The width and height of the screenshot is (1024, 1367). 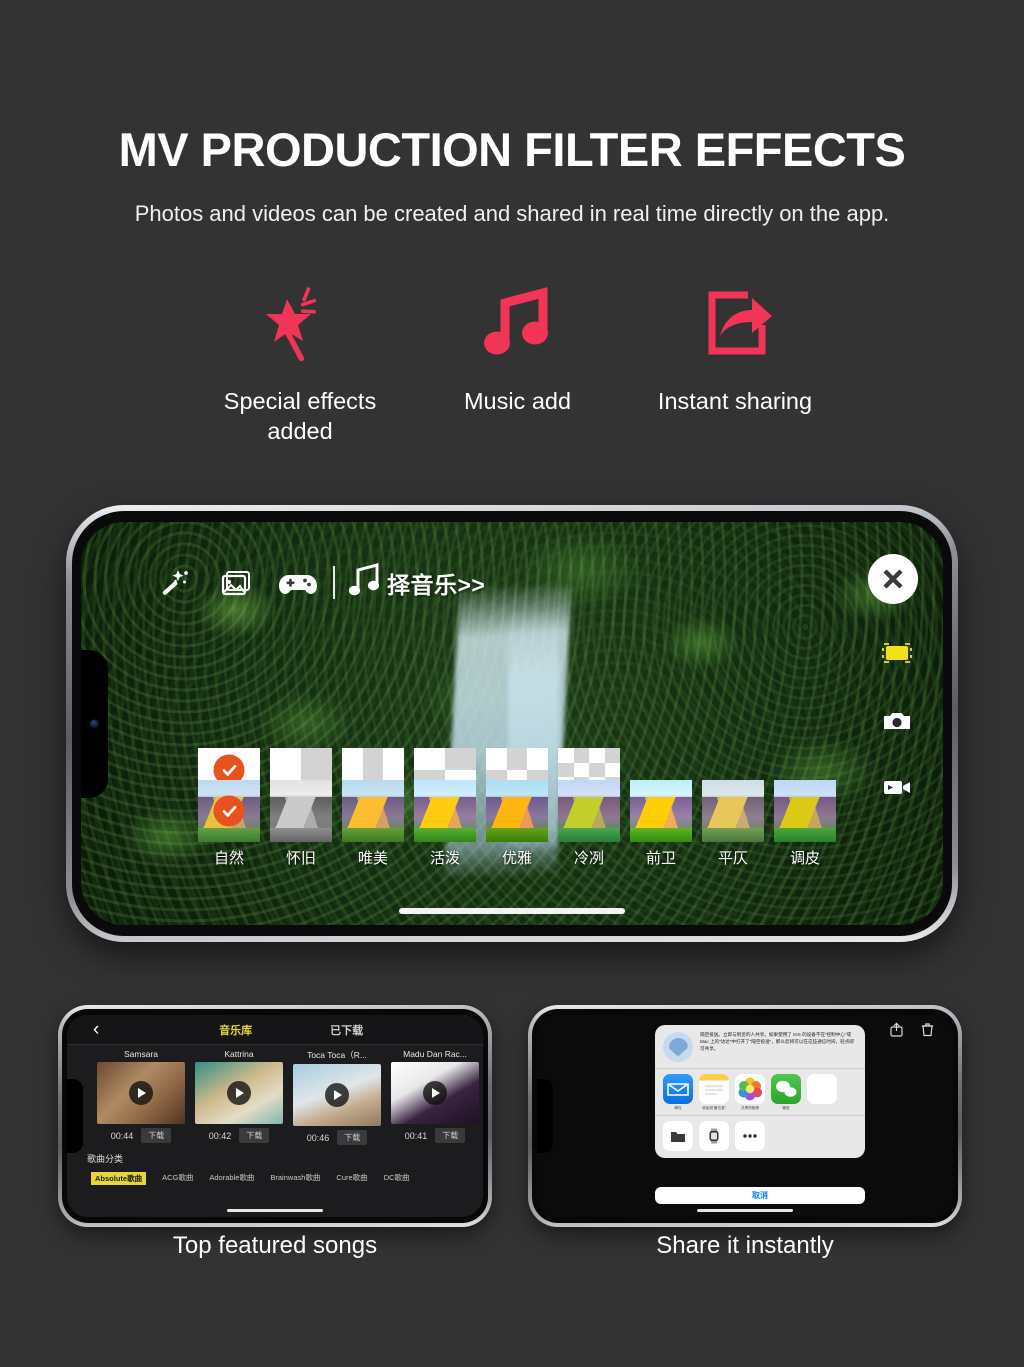 What do you see at coordinates (346, 1030) in the screenshot?
I see `tab-downloaded: 已下载` at bounding box center [346, 1030].